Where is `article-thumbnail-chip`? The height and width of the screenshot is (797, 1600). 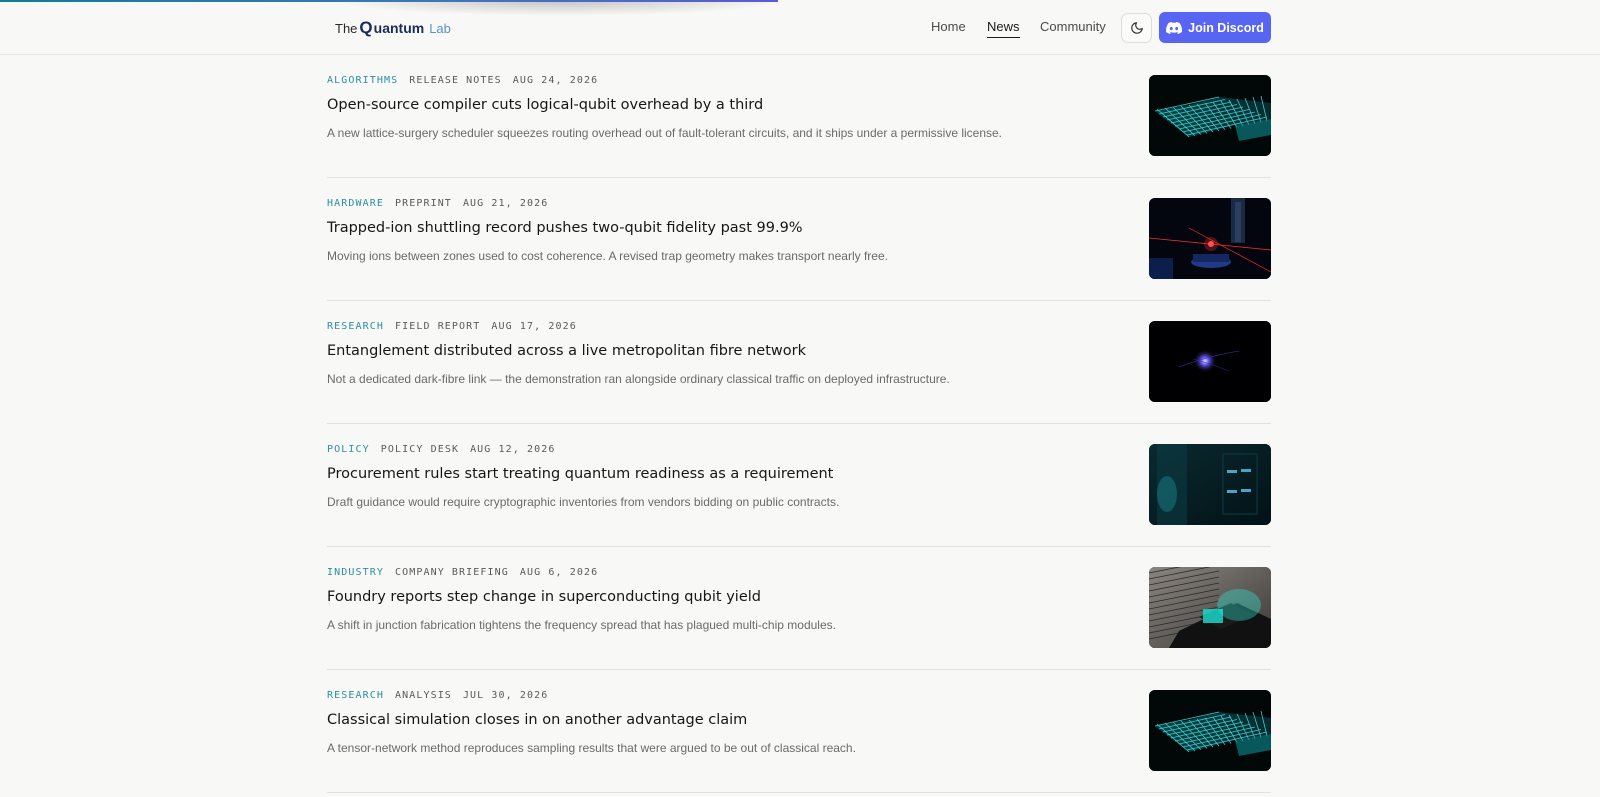
article-thumbnail-chip is located at coordinates (1210, 607).